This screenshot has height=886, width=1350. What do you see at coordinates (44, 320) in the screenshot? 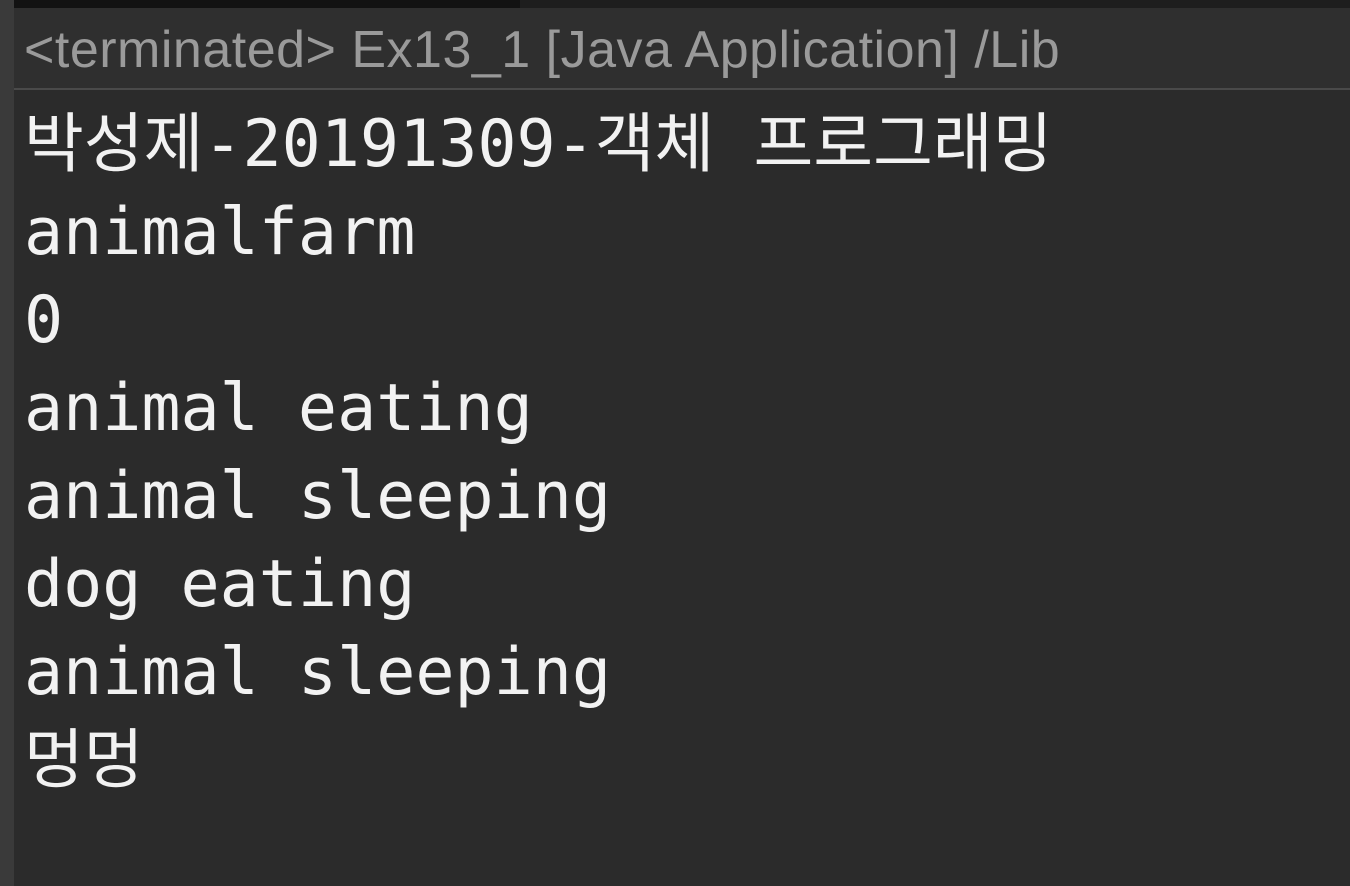
I see `output-line: 0` at bounding box center [44, 320].